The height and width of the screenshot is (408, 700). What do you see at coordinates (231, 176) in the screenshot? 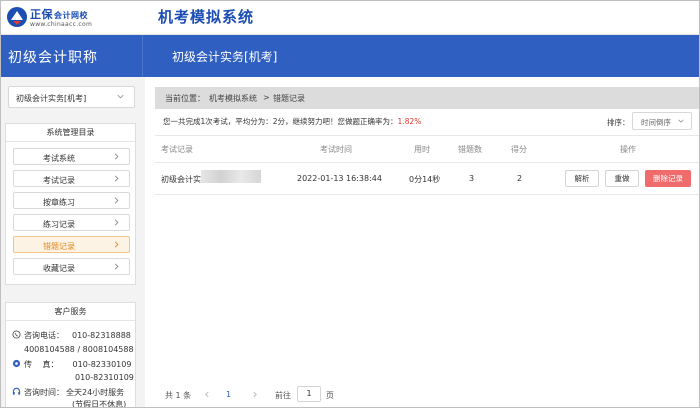
I see `blurred-text` at bounding box center [231, 176].